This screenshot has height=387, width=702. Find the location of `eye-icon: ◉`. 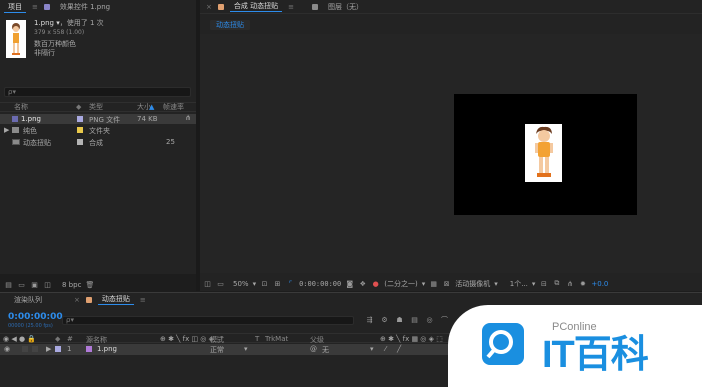

eye-icon: ◉ is located at coordinates (7, 349).